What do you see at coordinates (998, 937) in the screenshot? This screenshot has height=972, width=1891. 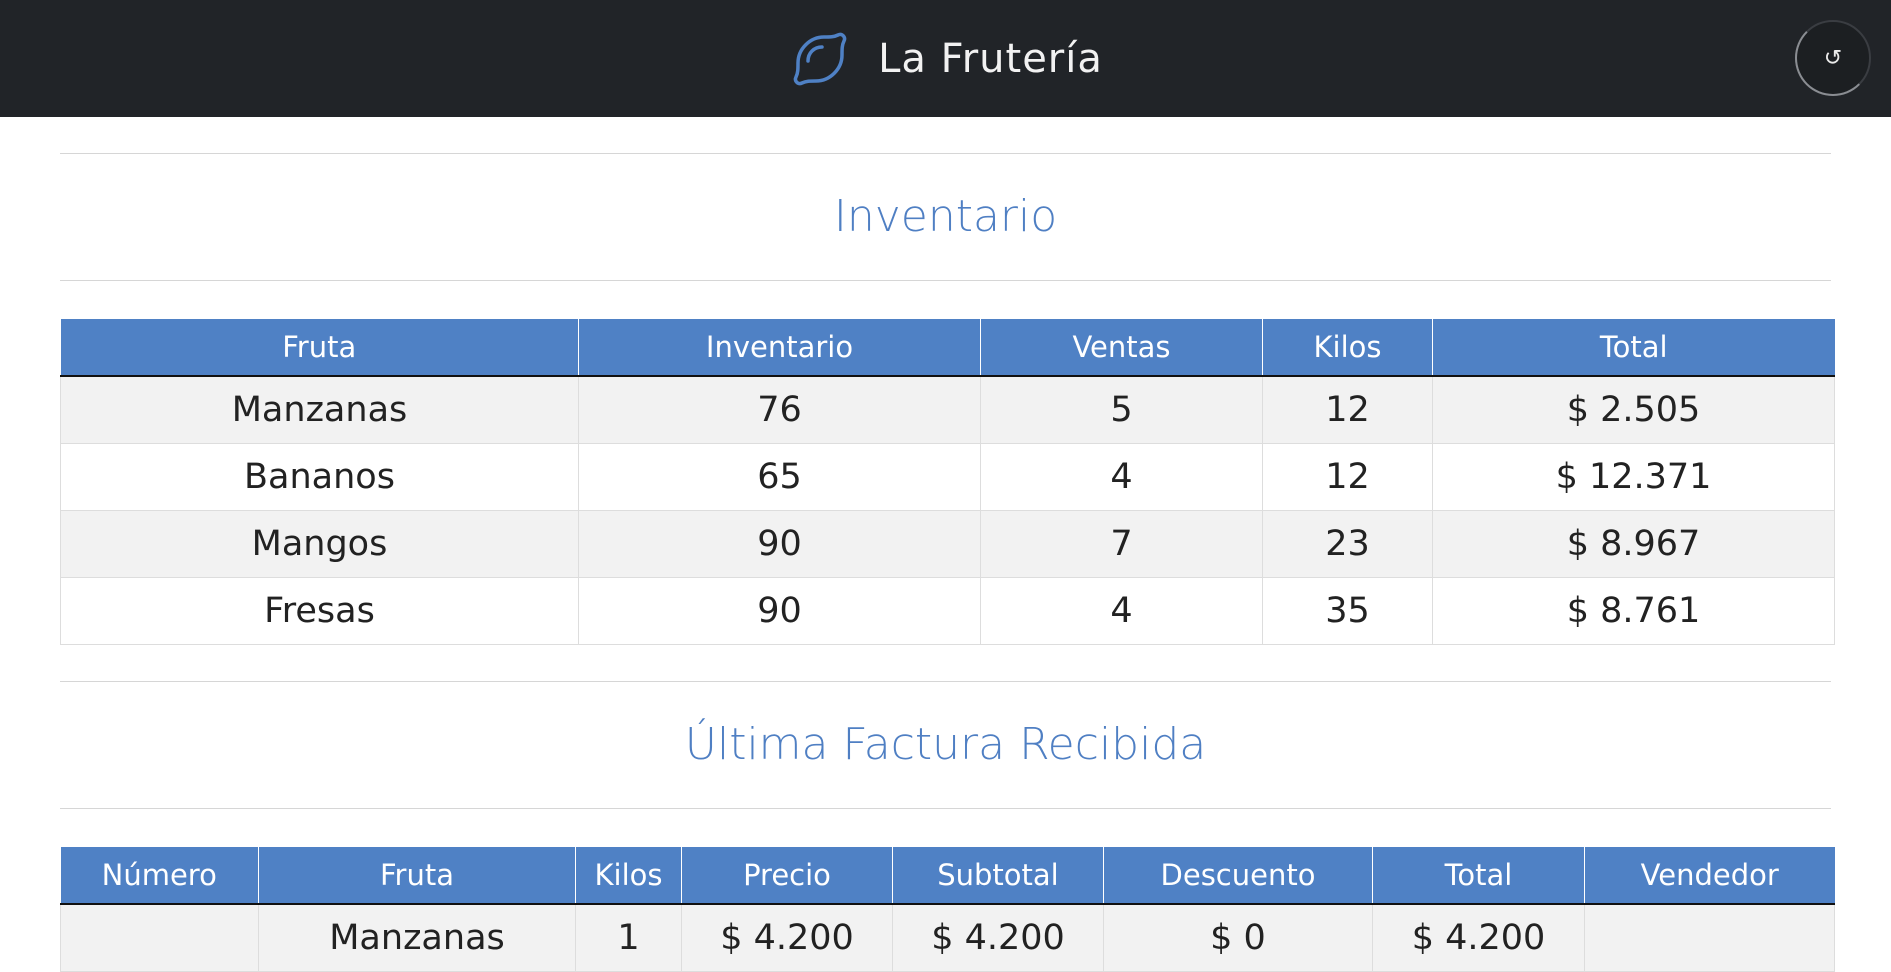 I see `cell-subtotal: $ 4.200` at bounding box center [998, 937].